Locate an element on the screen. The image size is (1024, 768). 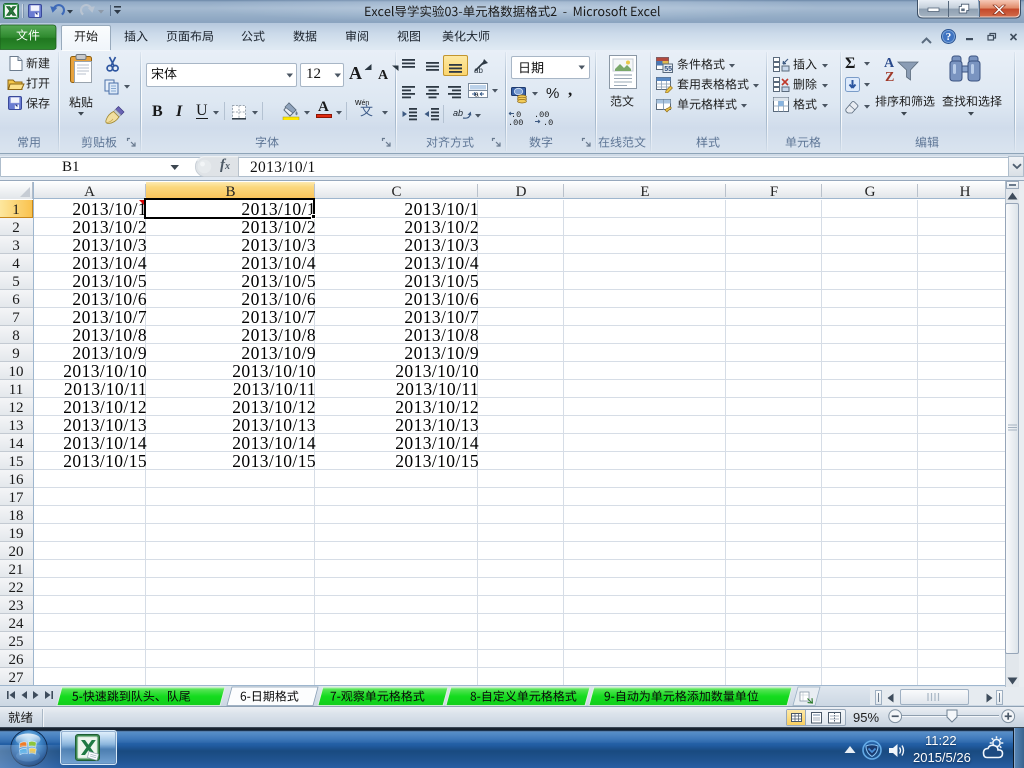
svg-text: .0 is located at coordinates (548, 122).